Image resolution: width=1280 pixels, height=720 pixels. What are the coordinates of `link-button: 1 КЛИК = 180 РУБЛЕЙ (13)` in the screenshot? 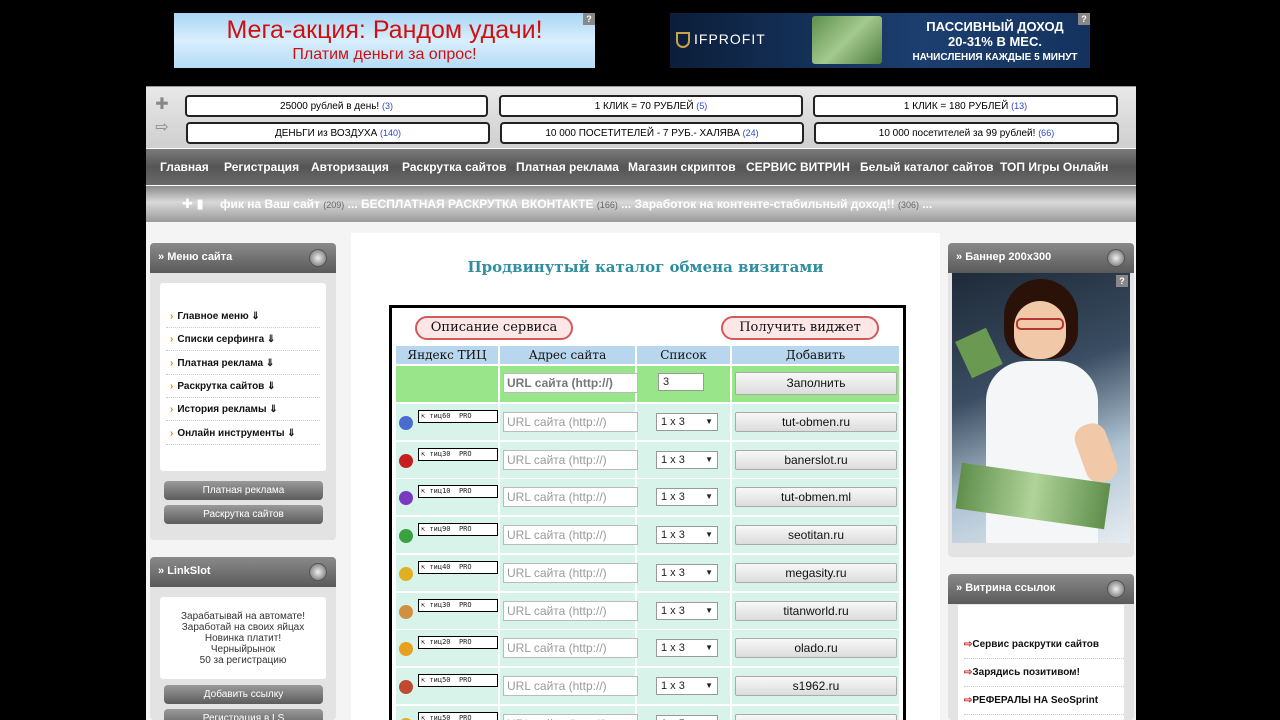 It's located at (965, 106).